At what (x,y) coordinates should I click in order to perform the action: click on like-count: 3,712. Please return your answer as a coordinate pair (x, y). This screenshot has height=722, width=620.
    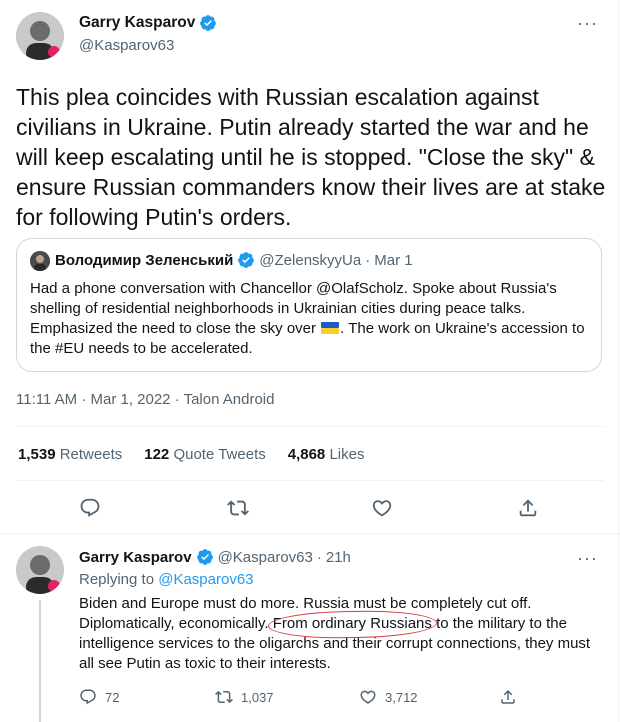
    Looking at the image, I should click on (401, 697).